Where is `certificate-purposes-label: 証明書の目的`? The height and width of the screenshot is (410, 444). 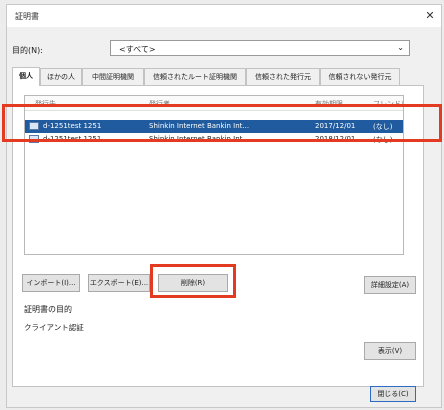
certificate-purposes-label: 証明書の目的 is located at coordinates (48, 309).